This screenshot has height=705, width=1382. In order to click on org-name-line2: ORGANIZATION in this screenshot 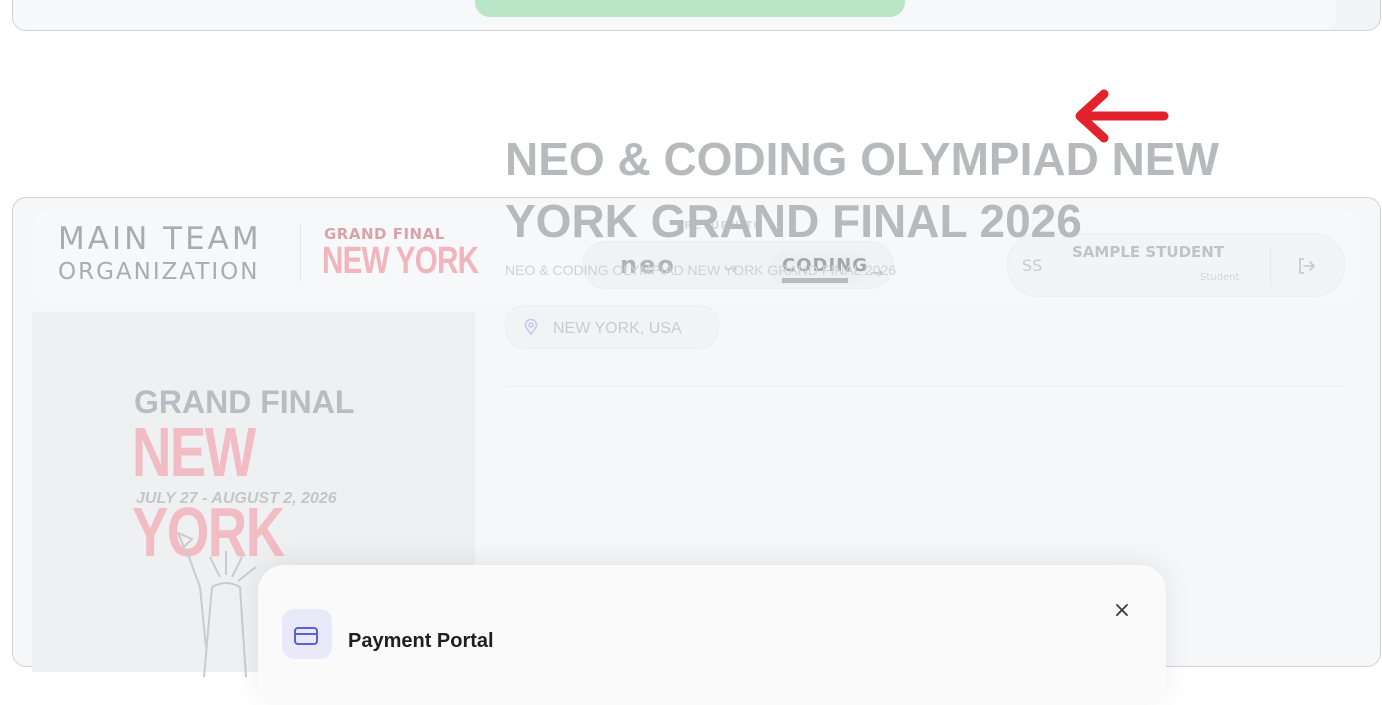, I will do `click(159, 272)`.